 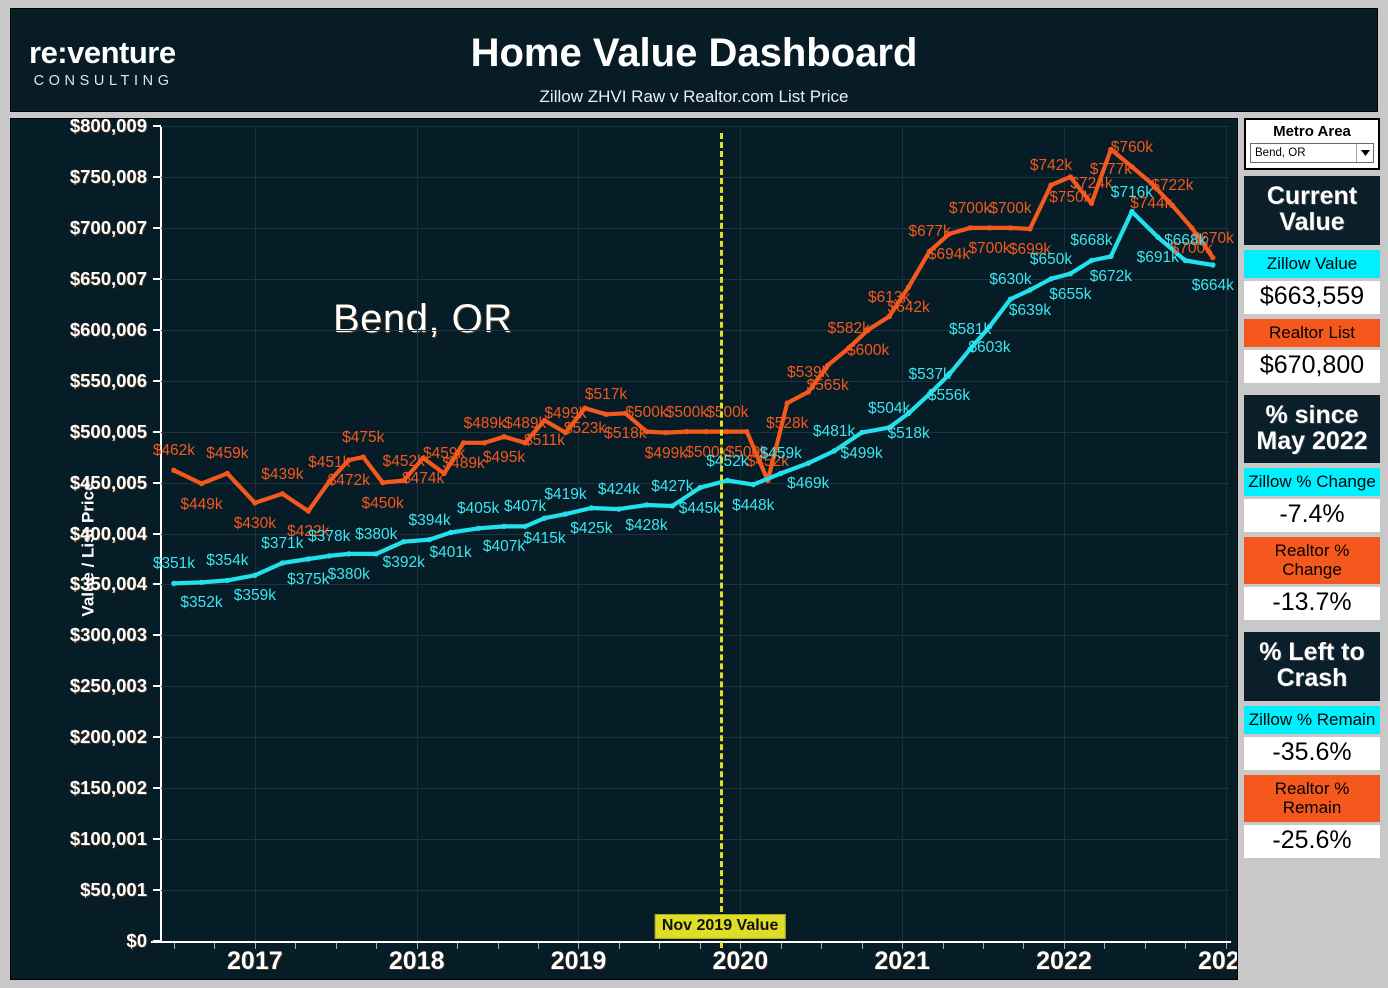 I want to click on page-title: Home Value Dashboard, so click(x=694, y=53).